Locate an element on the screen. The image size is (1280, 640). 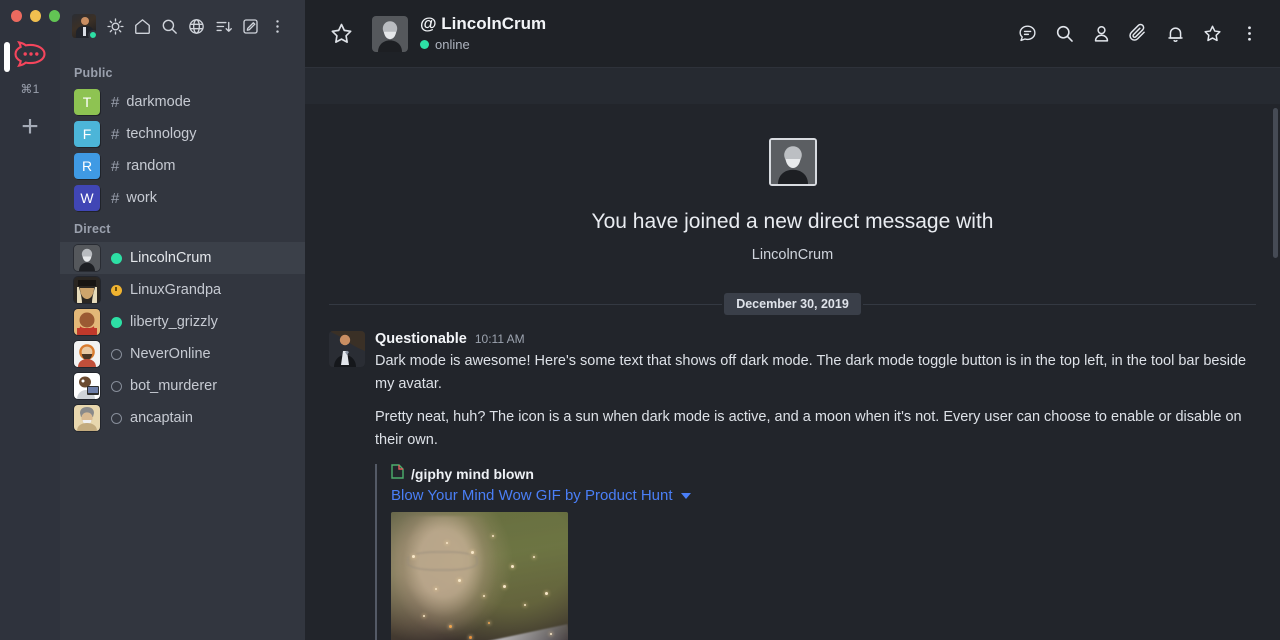
sidebar-item-linuxgrandpa: LinuxGrandpa is located at coordinates (182, 290).